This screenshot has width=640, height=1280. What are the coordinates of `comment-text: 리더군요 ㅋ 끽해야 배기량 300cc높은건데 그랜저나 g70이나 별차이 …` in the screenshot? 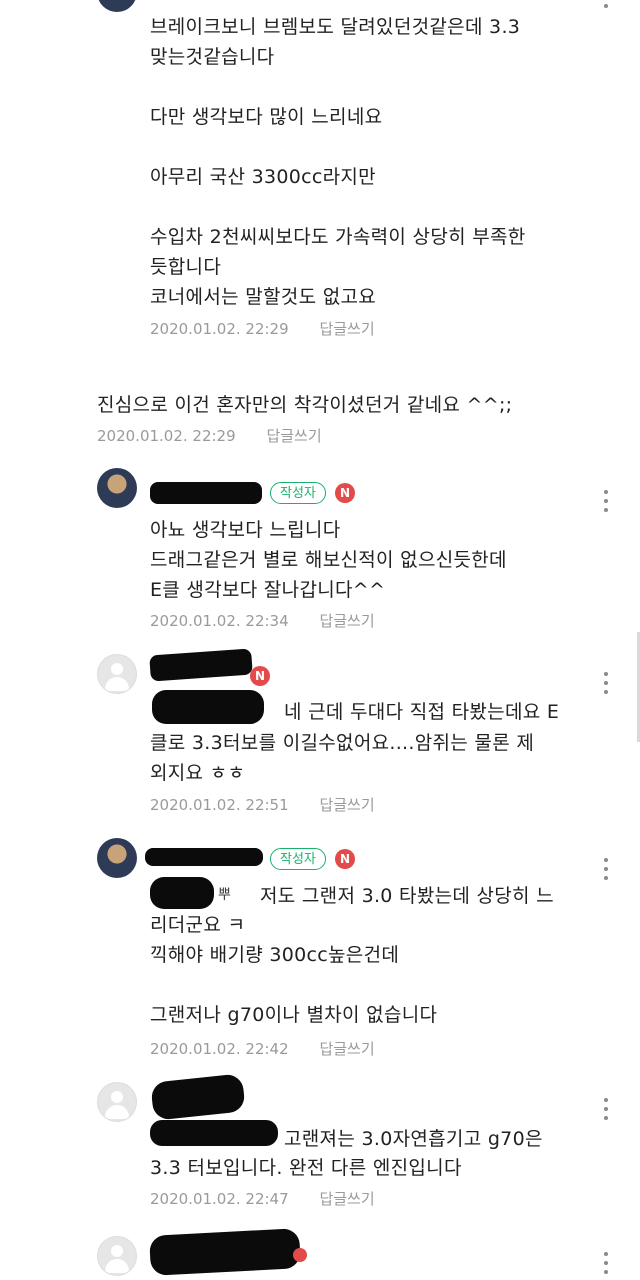 It's located at (294, 970).